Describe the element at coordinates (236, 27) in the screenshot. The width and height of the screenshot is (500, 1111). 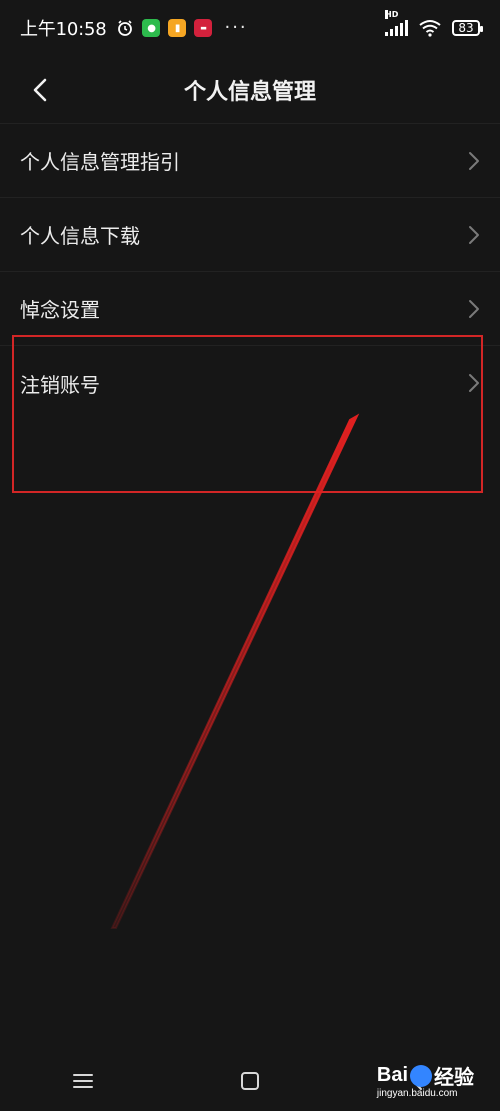
I see `more-notifications-icon: ···` at that location.